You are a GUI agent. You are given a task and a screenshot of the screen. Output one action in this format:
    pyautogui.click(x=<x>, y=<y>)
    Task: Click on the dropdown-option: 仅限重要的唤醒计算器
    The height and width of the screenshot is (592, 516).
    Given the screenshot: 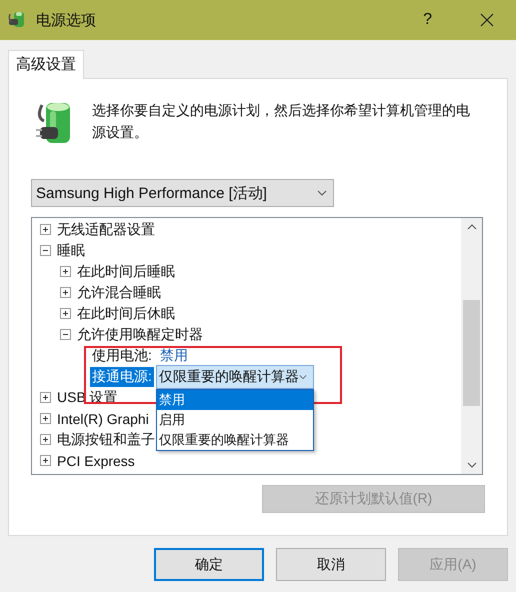 What is the action you would take?
    pyautogui.click(x=234, y=440)
    